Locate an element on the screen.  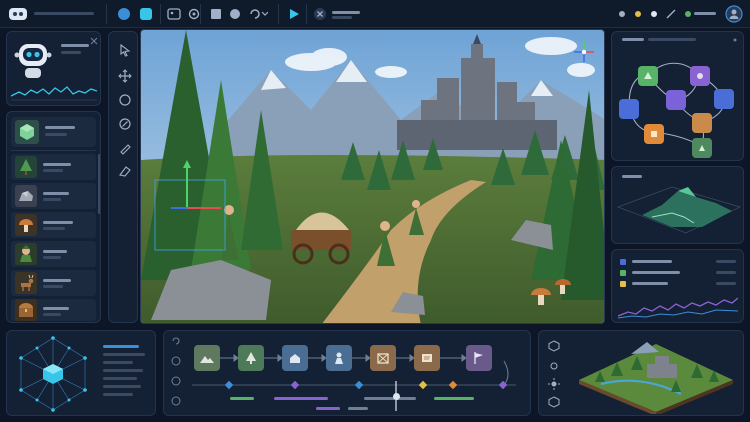
graph-node-output-icon is located at coordinates (724, 99).